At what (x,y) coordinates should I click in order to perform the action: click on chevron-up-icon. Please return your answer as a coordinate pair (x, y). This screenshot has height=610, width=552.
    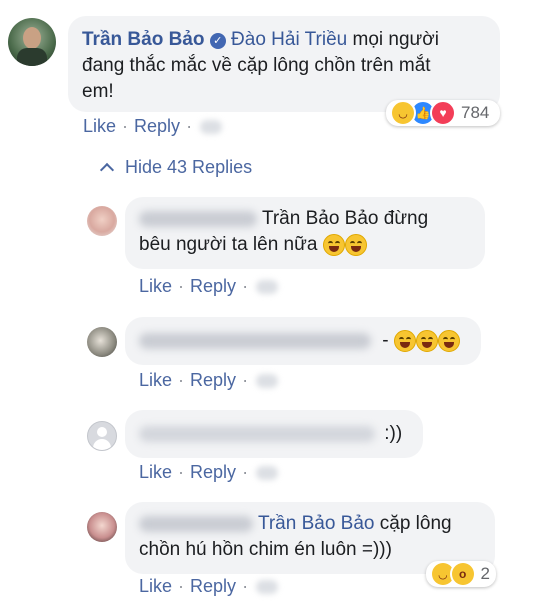
    Looking at the image, I should click on (107, 170).